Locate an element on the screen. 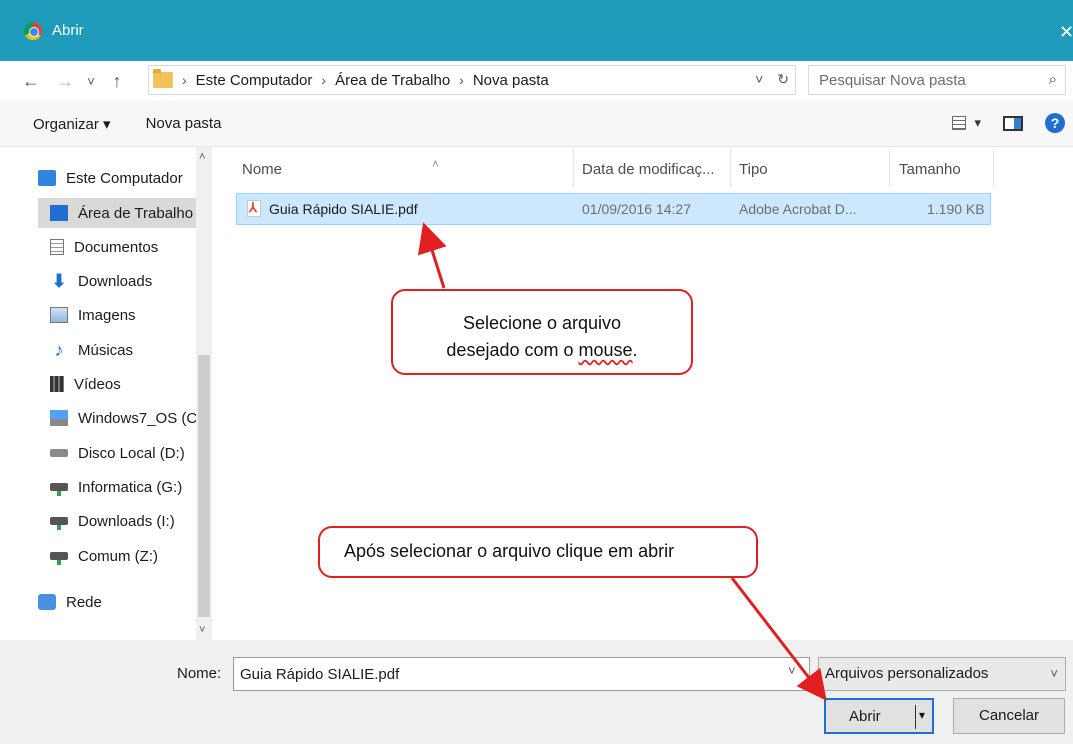 The width and height of the screenshot is (1073, 744). open-button: Abrir ▾ is located at coordinates (879, 716).